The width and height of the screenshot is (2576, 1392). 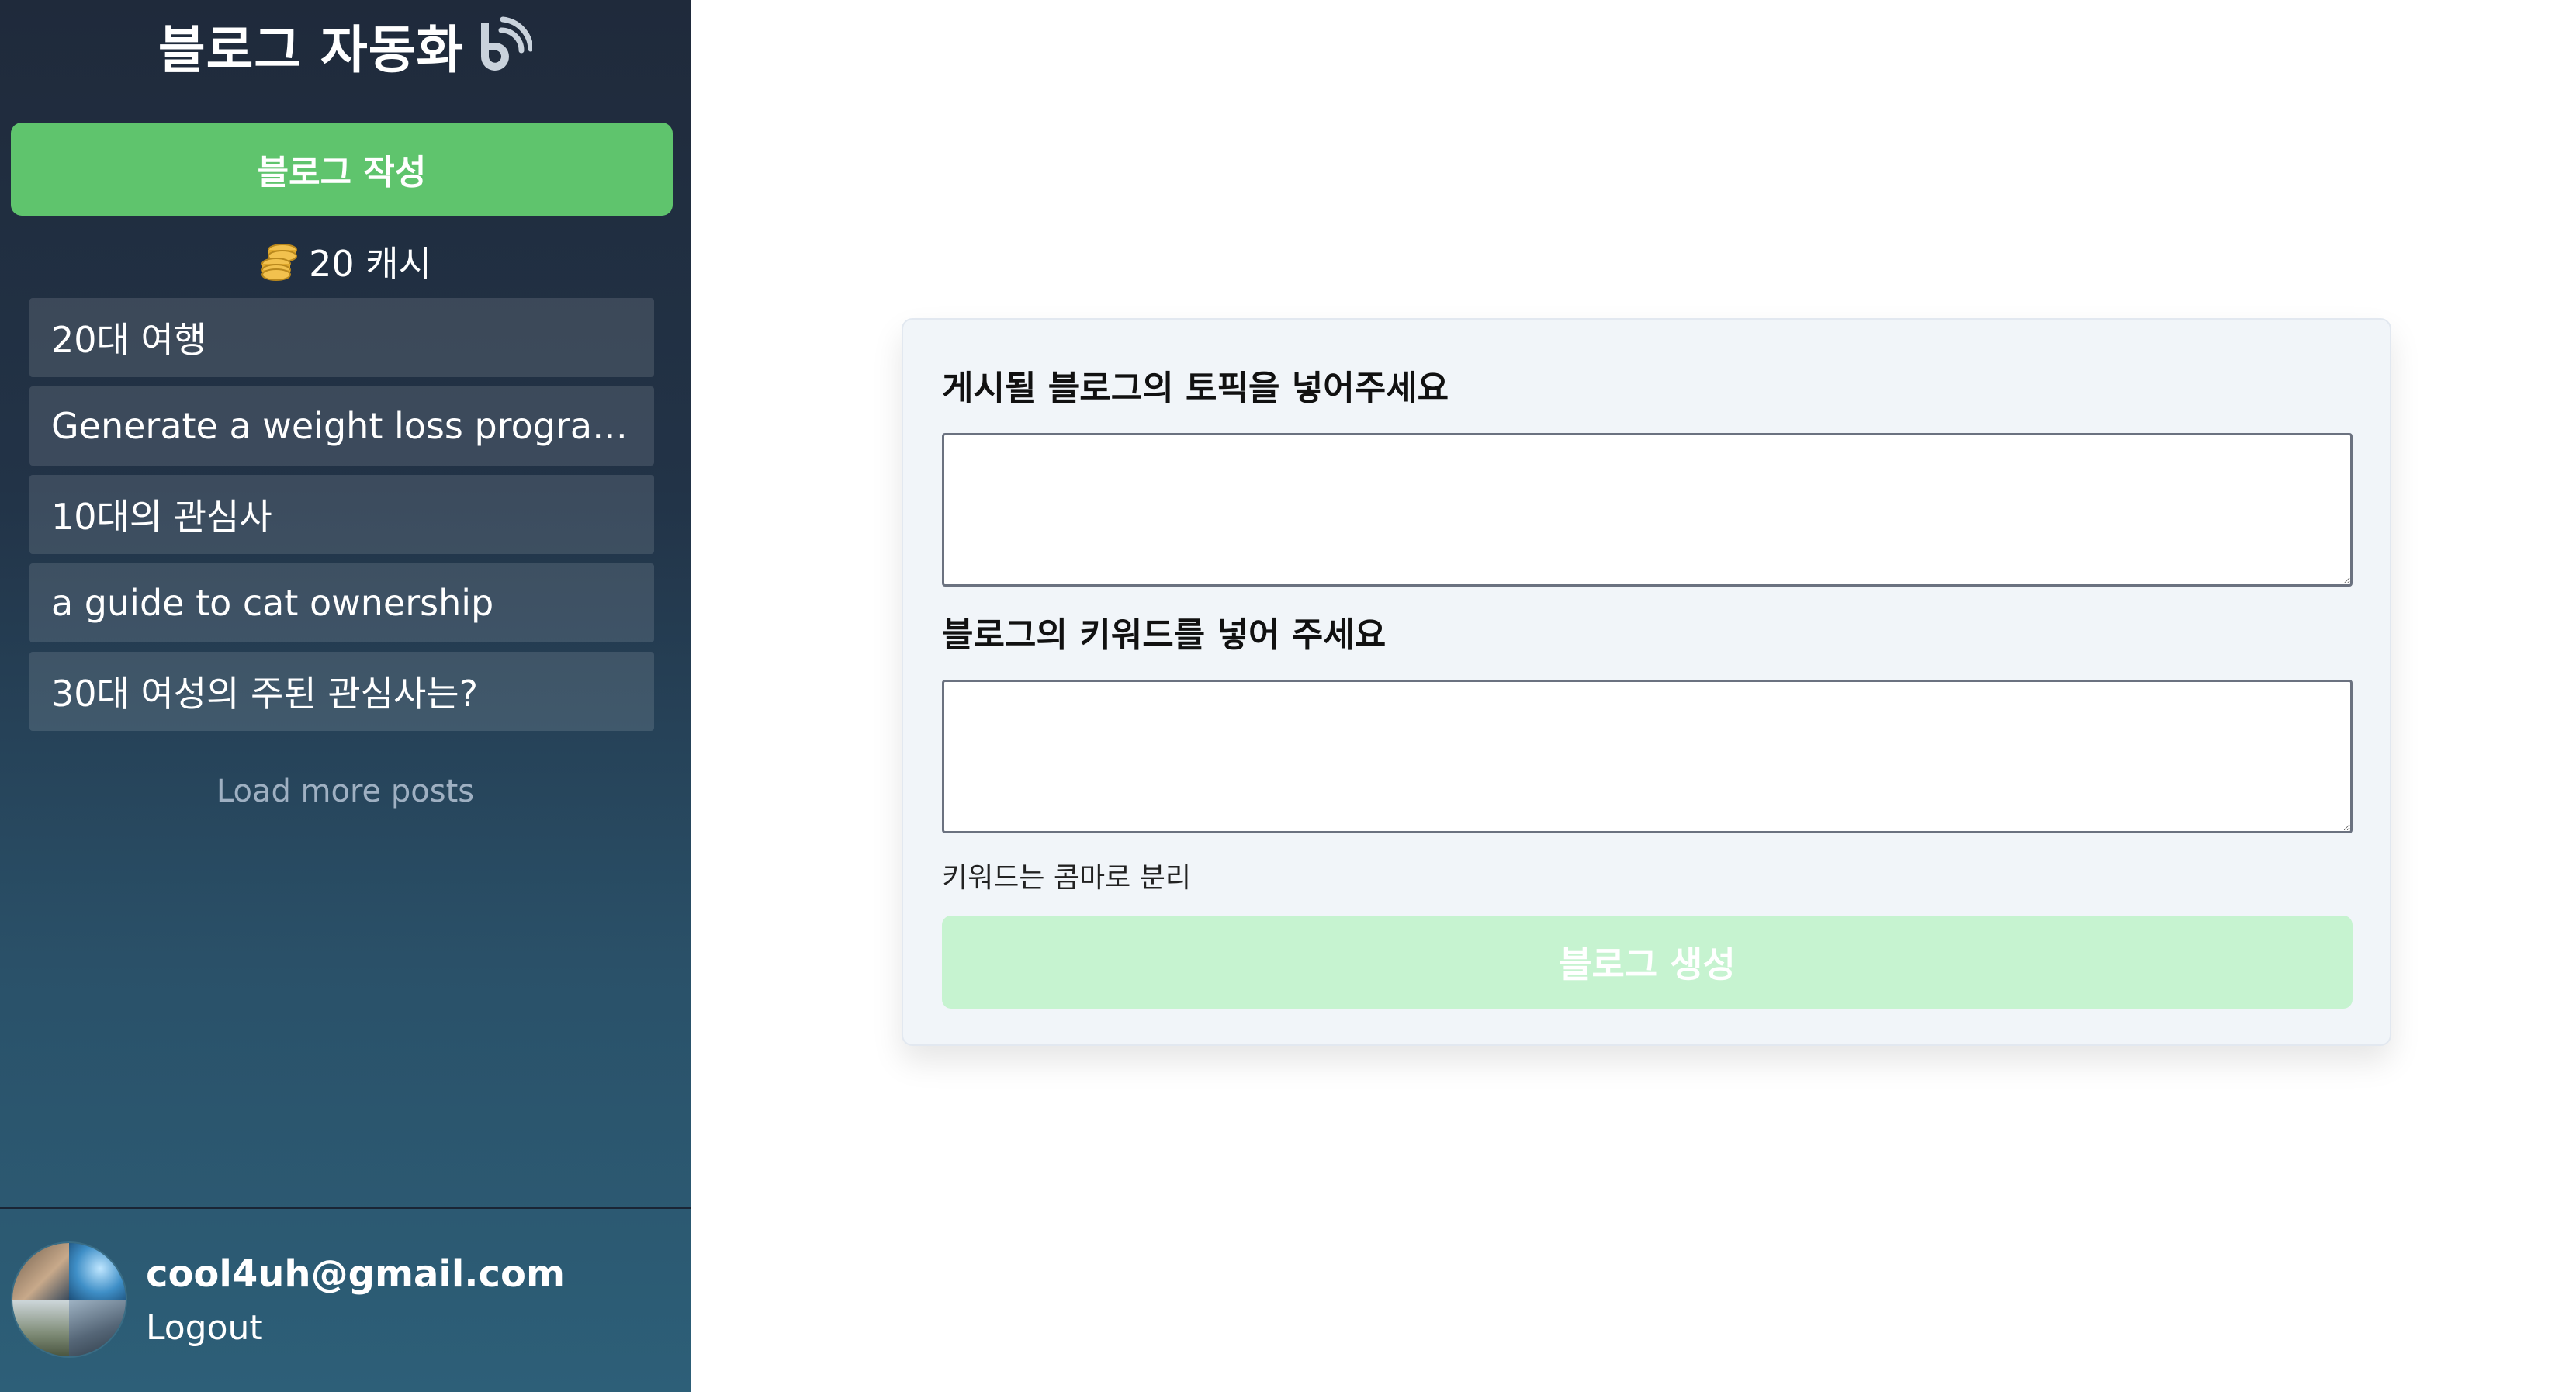 I want to click on topic-label: 게시될 블로그의 토픽을 넣어주세요, so click(x=1195, y=388).